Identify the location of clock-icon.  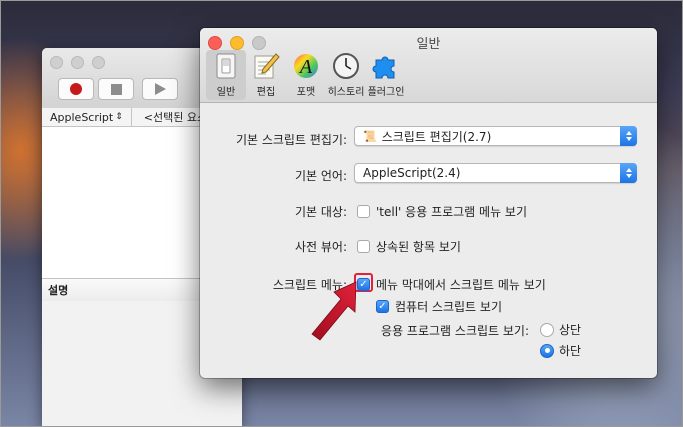
(346, 66).